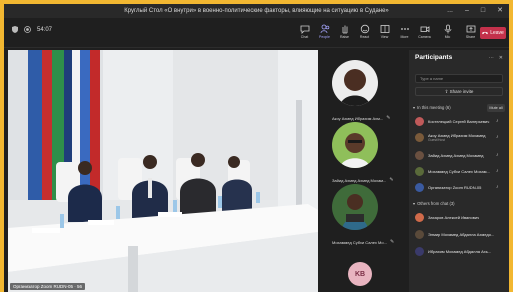  What do you see at coordinates (344, 37) in the screenshot?
I see `raise-hand-label: Raise` at bounding box center [344, 37].